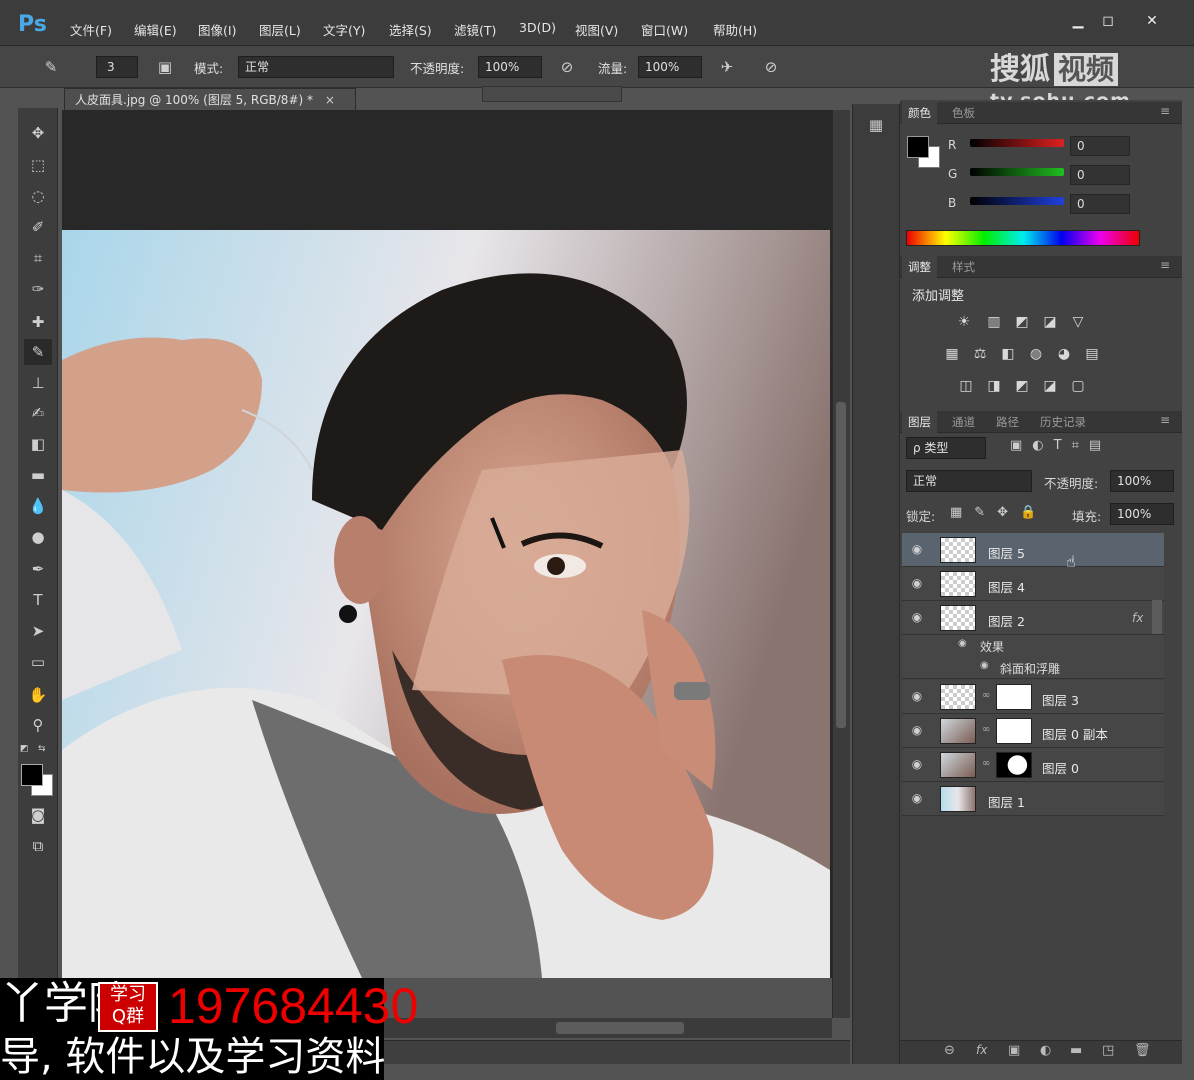  I want to click on photo-filter-icon: ◍, so click(1036, 354).